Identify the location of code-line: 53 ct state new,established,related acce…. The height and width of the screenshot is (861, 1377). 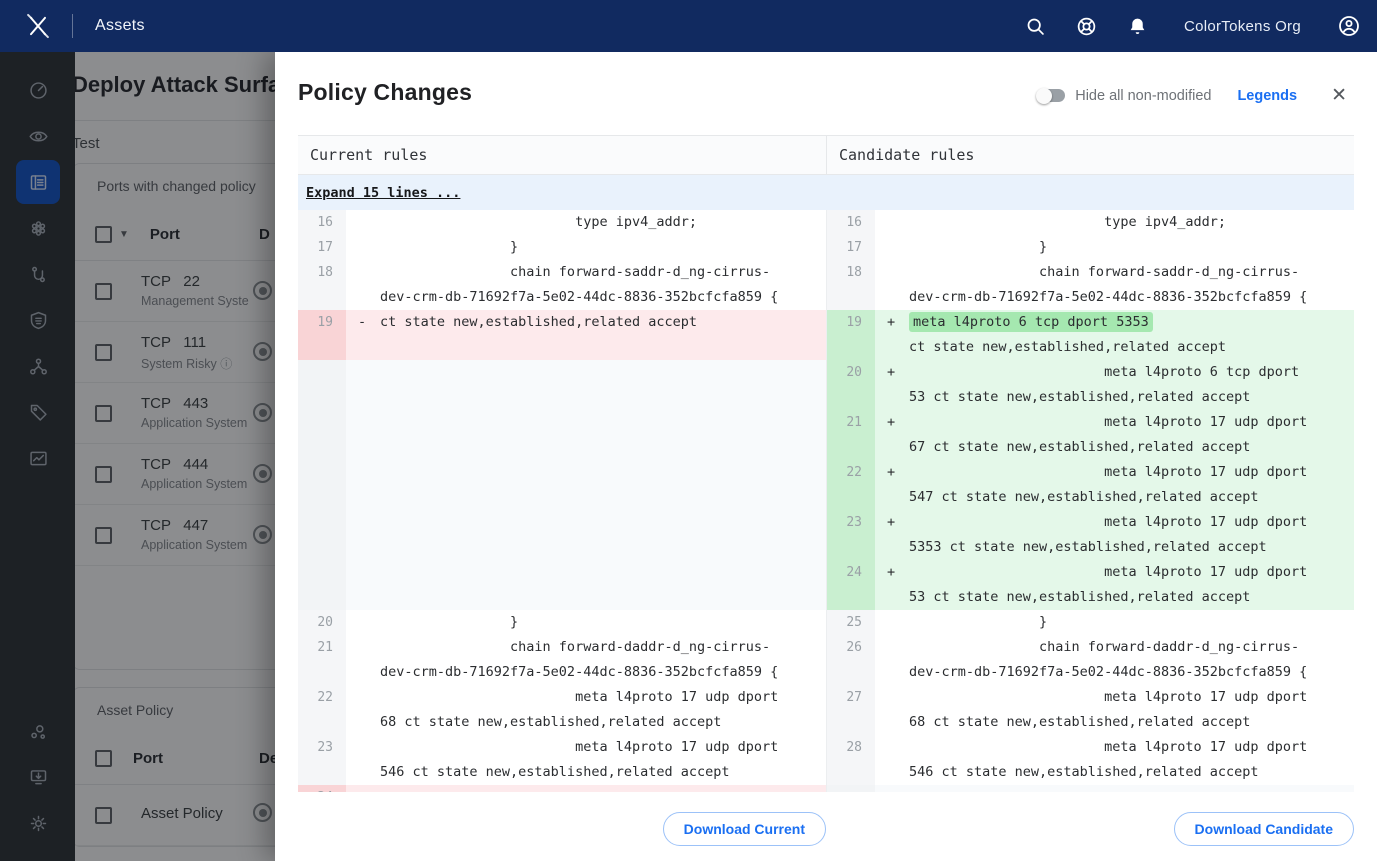
(1080, 397).